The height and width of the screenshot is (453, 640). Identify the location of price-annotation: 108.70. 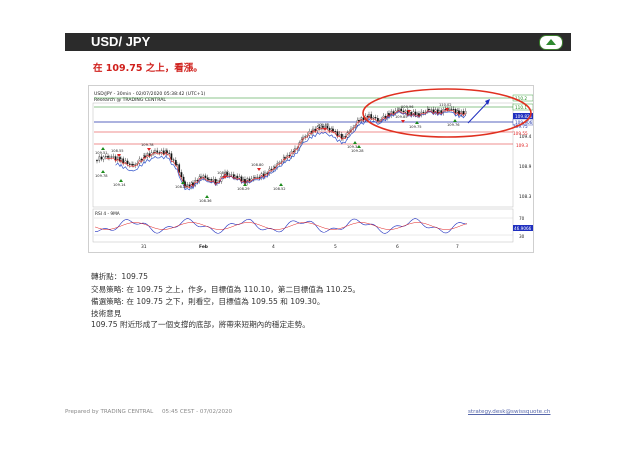
(223, 173).